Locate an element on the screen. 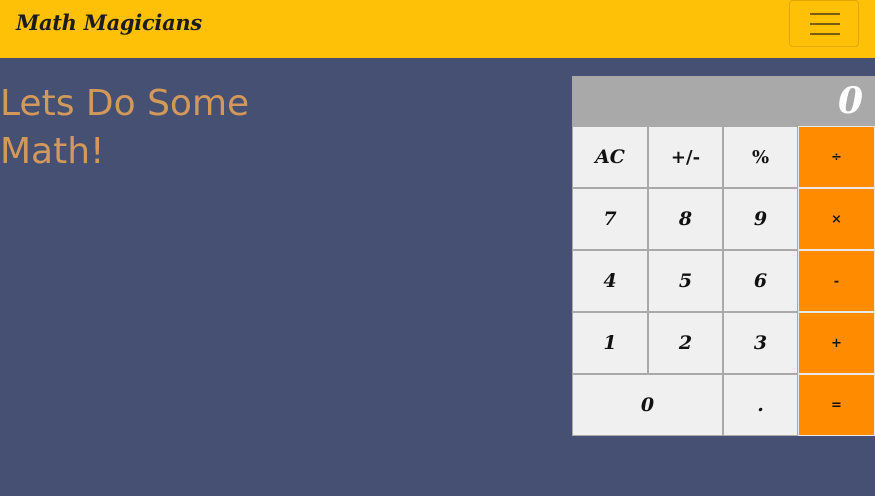 This screenshot has height=496, width=875. key-4: 4 is located at coordinates (610, 281).